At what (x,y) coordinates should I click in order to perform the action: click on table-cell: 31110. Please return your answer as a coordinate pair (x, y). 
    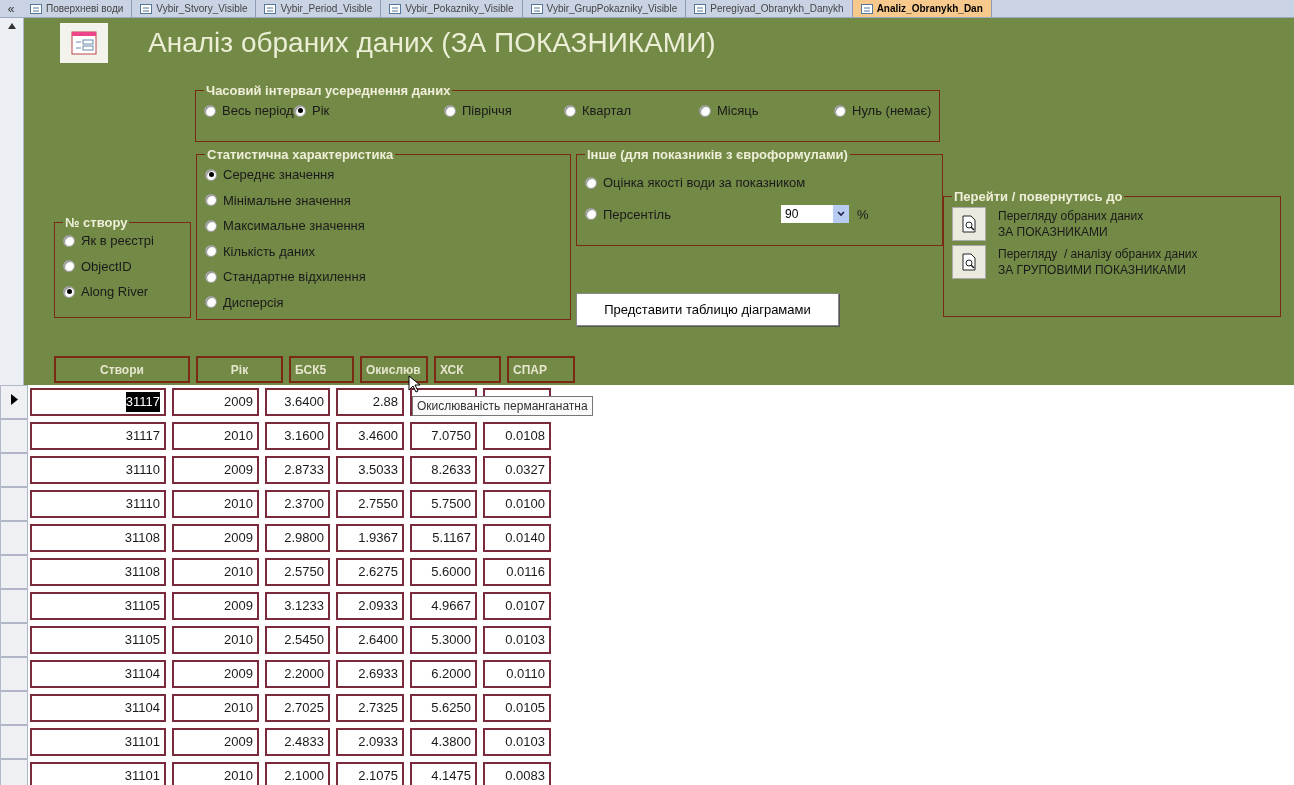
    Looking at the image, I should click on (98, 504).